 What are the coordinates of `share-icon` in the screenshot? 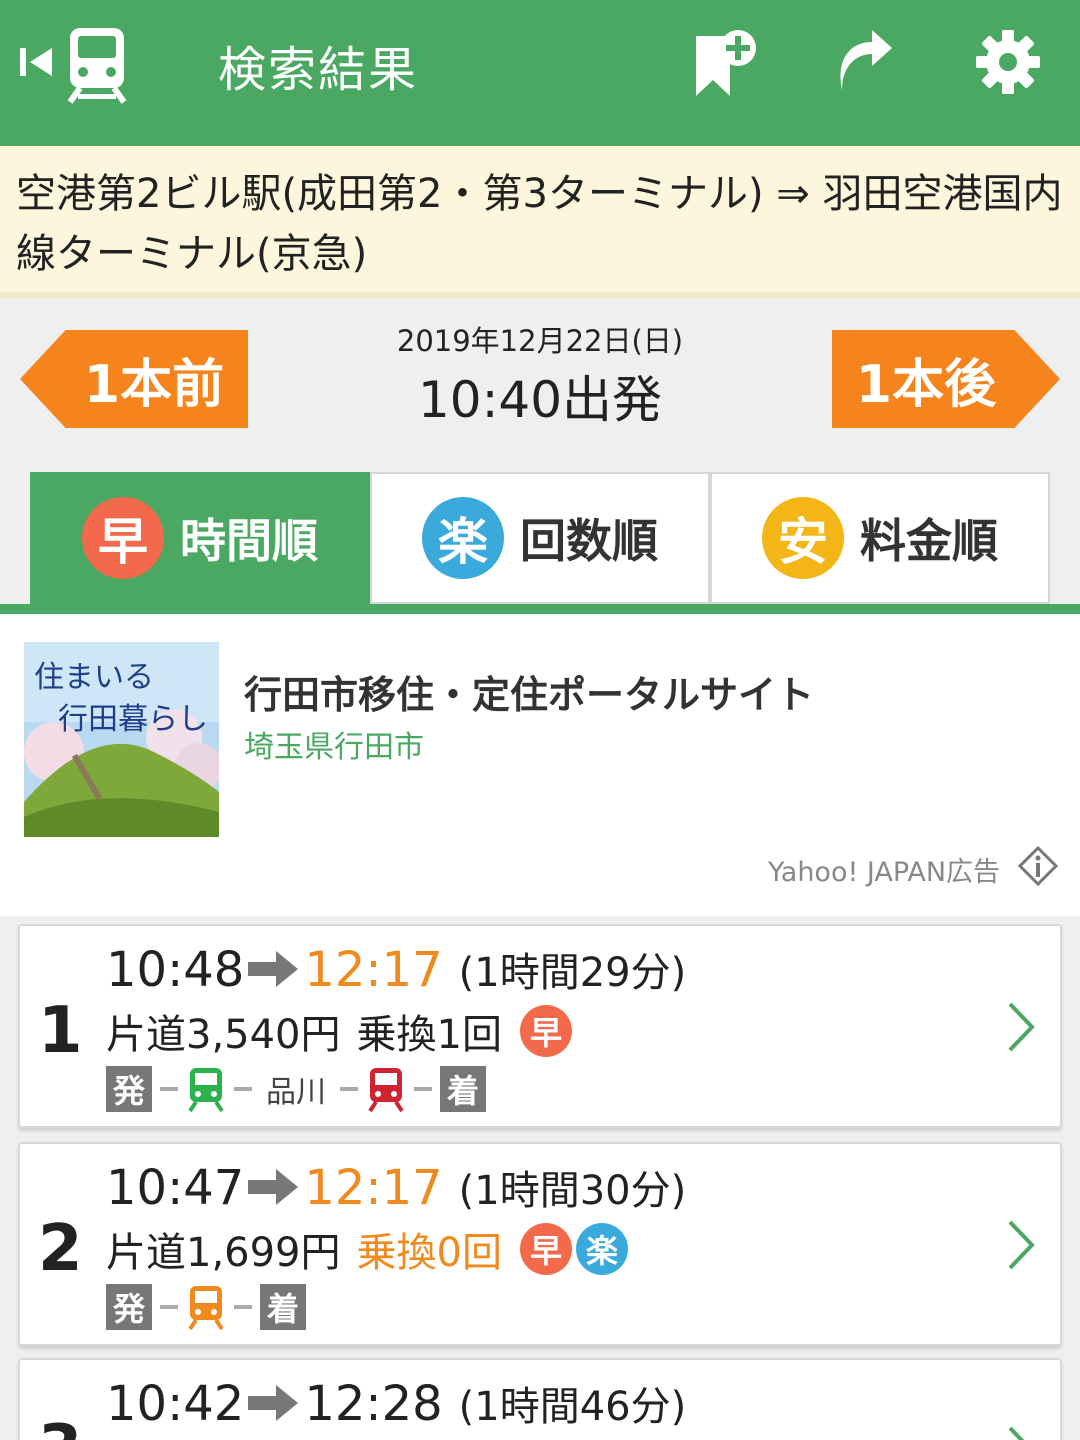 It's located at (866, 60).